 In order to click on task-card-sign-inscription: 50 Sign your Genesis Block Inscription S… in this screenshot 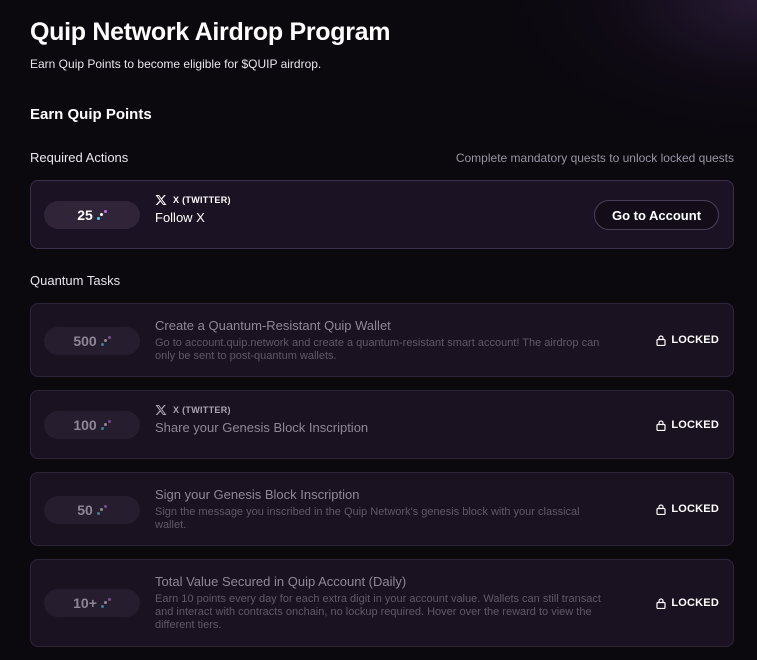, I will do `click(382, 509)`.